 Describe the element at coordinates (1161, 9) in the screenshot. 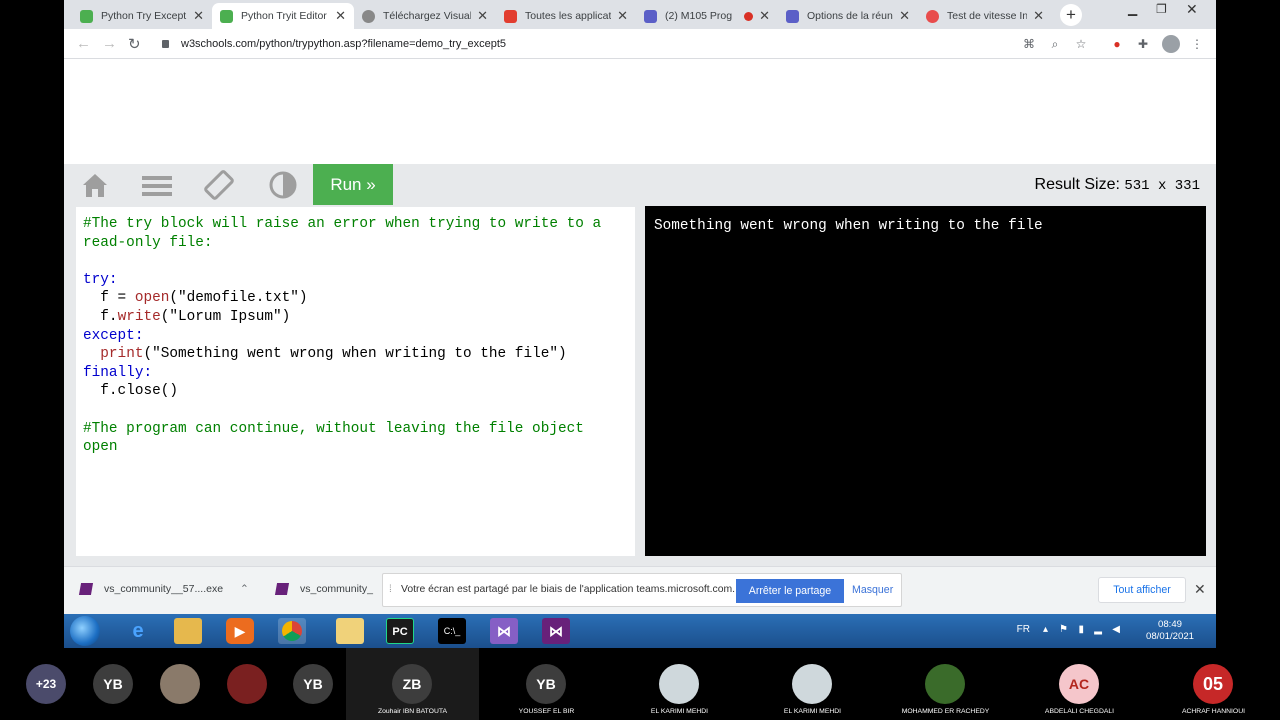

I see `restore-icon: ❐` at that location.